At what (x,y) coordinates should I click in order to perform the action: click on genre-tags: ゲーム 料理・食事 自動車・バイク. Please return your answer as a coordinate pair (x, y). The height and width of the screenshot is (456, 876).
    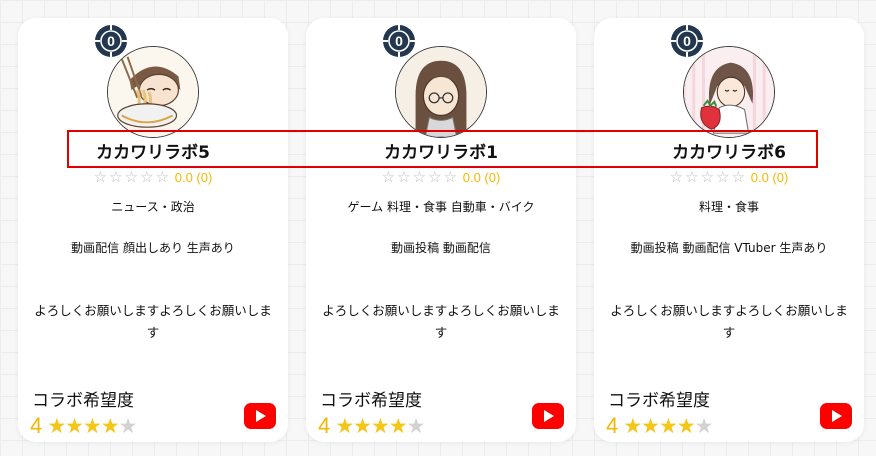
    Looking at the image, I should click on (441, 207).